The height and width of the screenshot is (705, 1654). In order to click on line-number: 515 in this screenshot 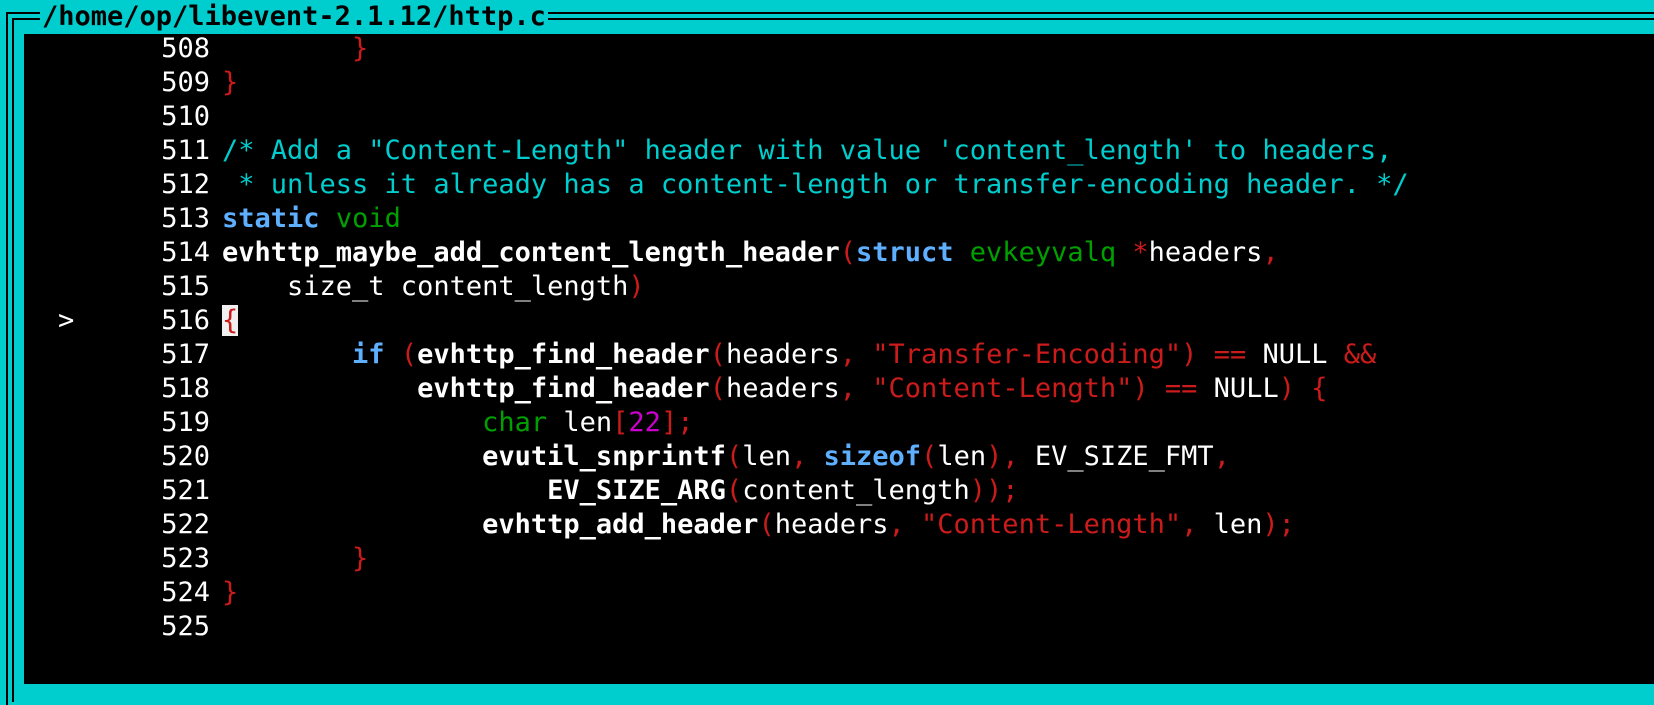, I will do `click(154, 287)`.